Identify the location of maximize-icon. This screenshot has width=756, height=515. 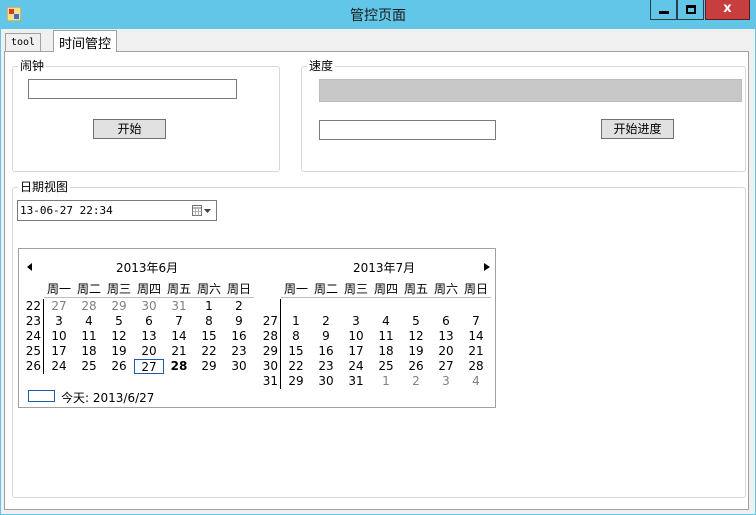
(691, 9).